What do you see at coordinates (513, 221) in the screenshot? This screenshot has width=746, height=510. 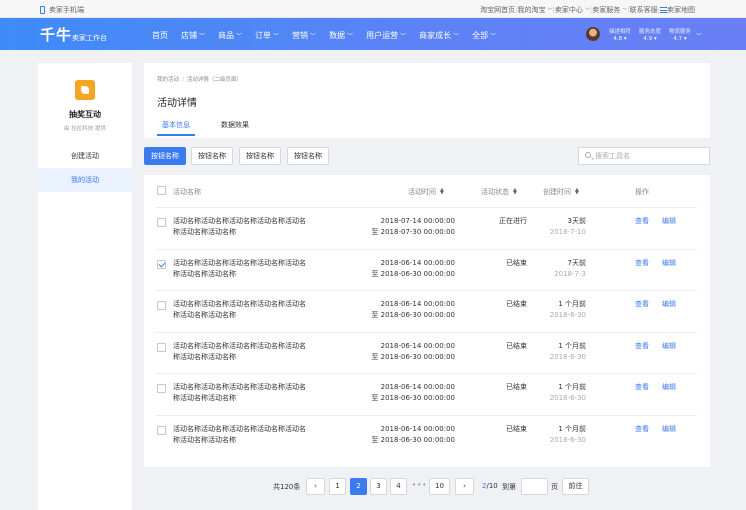 I see `status-badge: 正在进行` at bounding box center [513, 221].